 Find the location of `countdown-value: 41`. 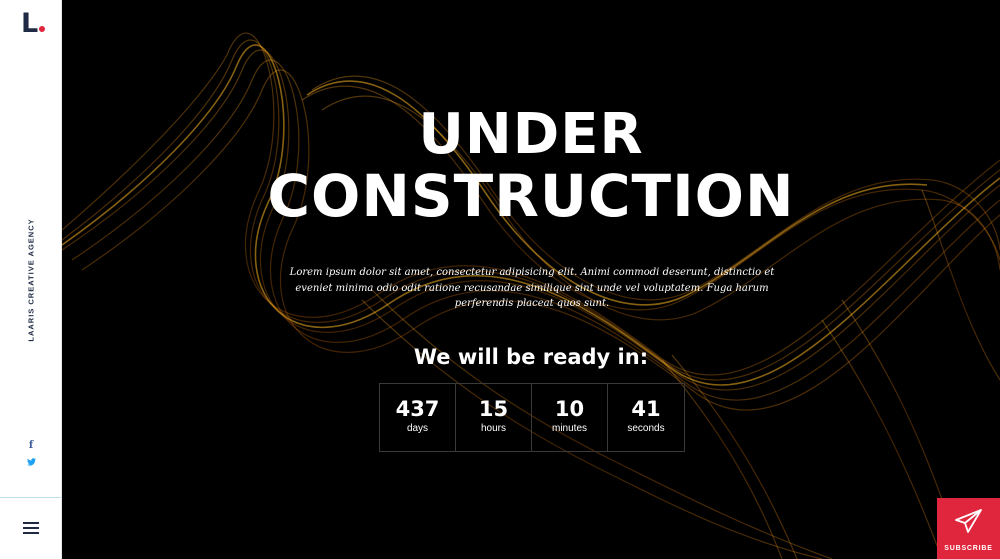

countdown-value: 41 is located at coordinates (646, 409).